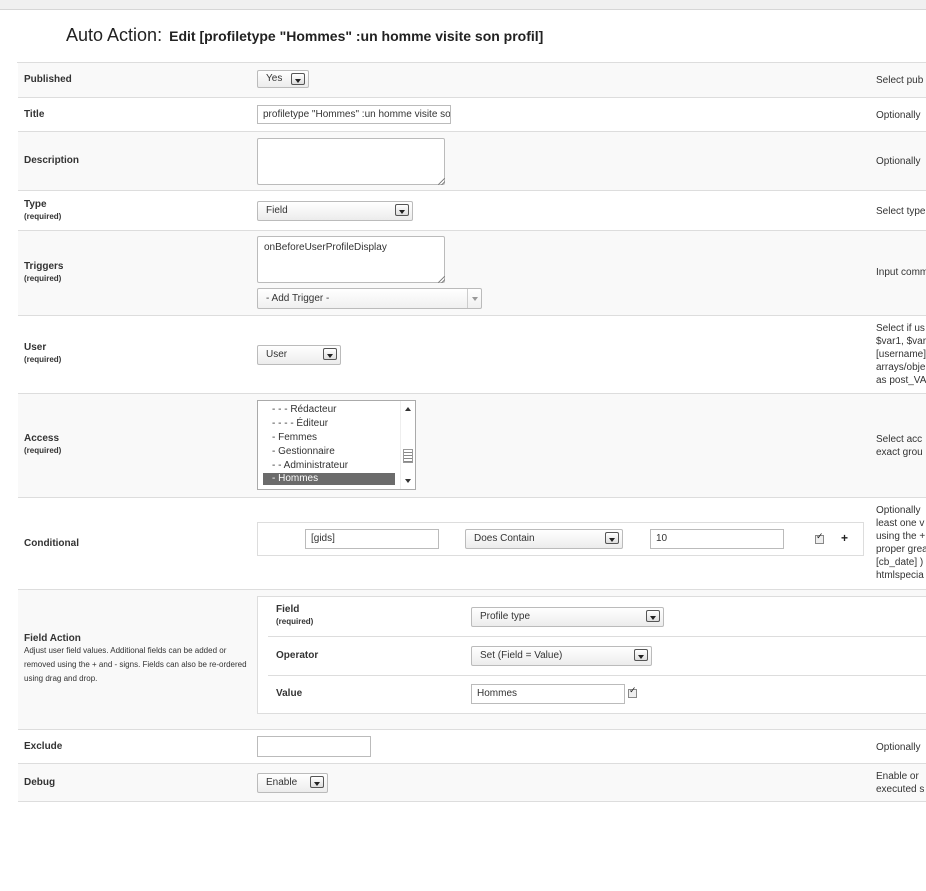 The height and width of the screenshot is (891, 926). Describe the element at coordinates (901, 211) in the screenshot. I see `type-help: Select type` at that location.